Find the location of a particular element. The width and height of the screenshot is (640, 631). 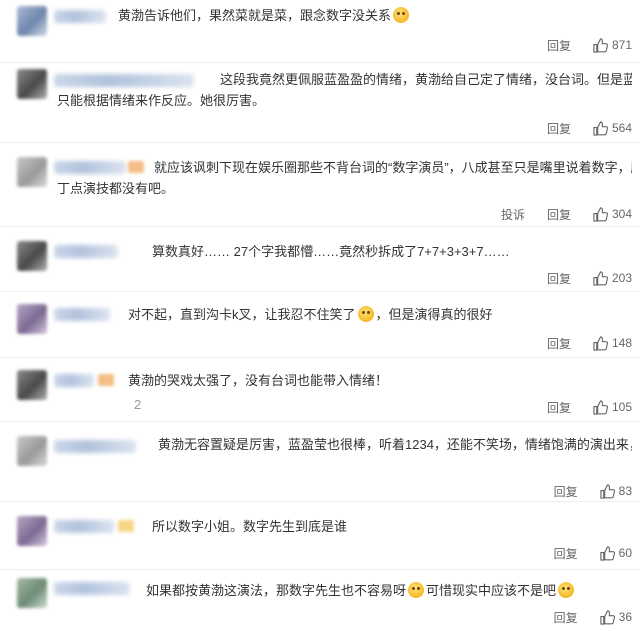

like-button: 564 is located at coordinates (612, 128).